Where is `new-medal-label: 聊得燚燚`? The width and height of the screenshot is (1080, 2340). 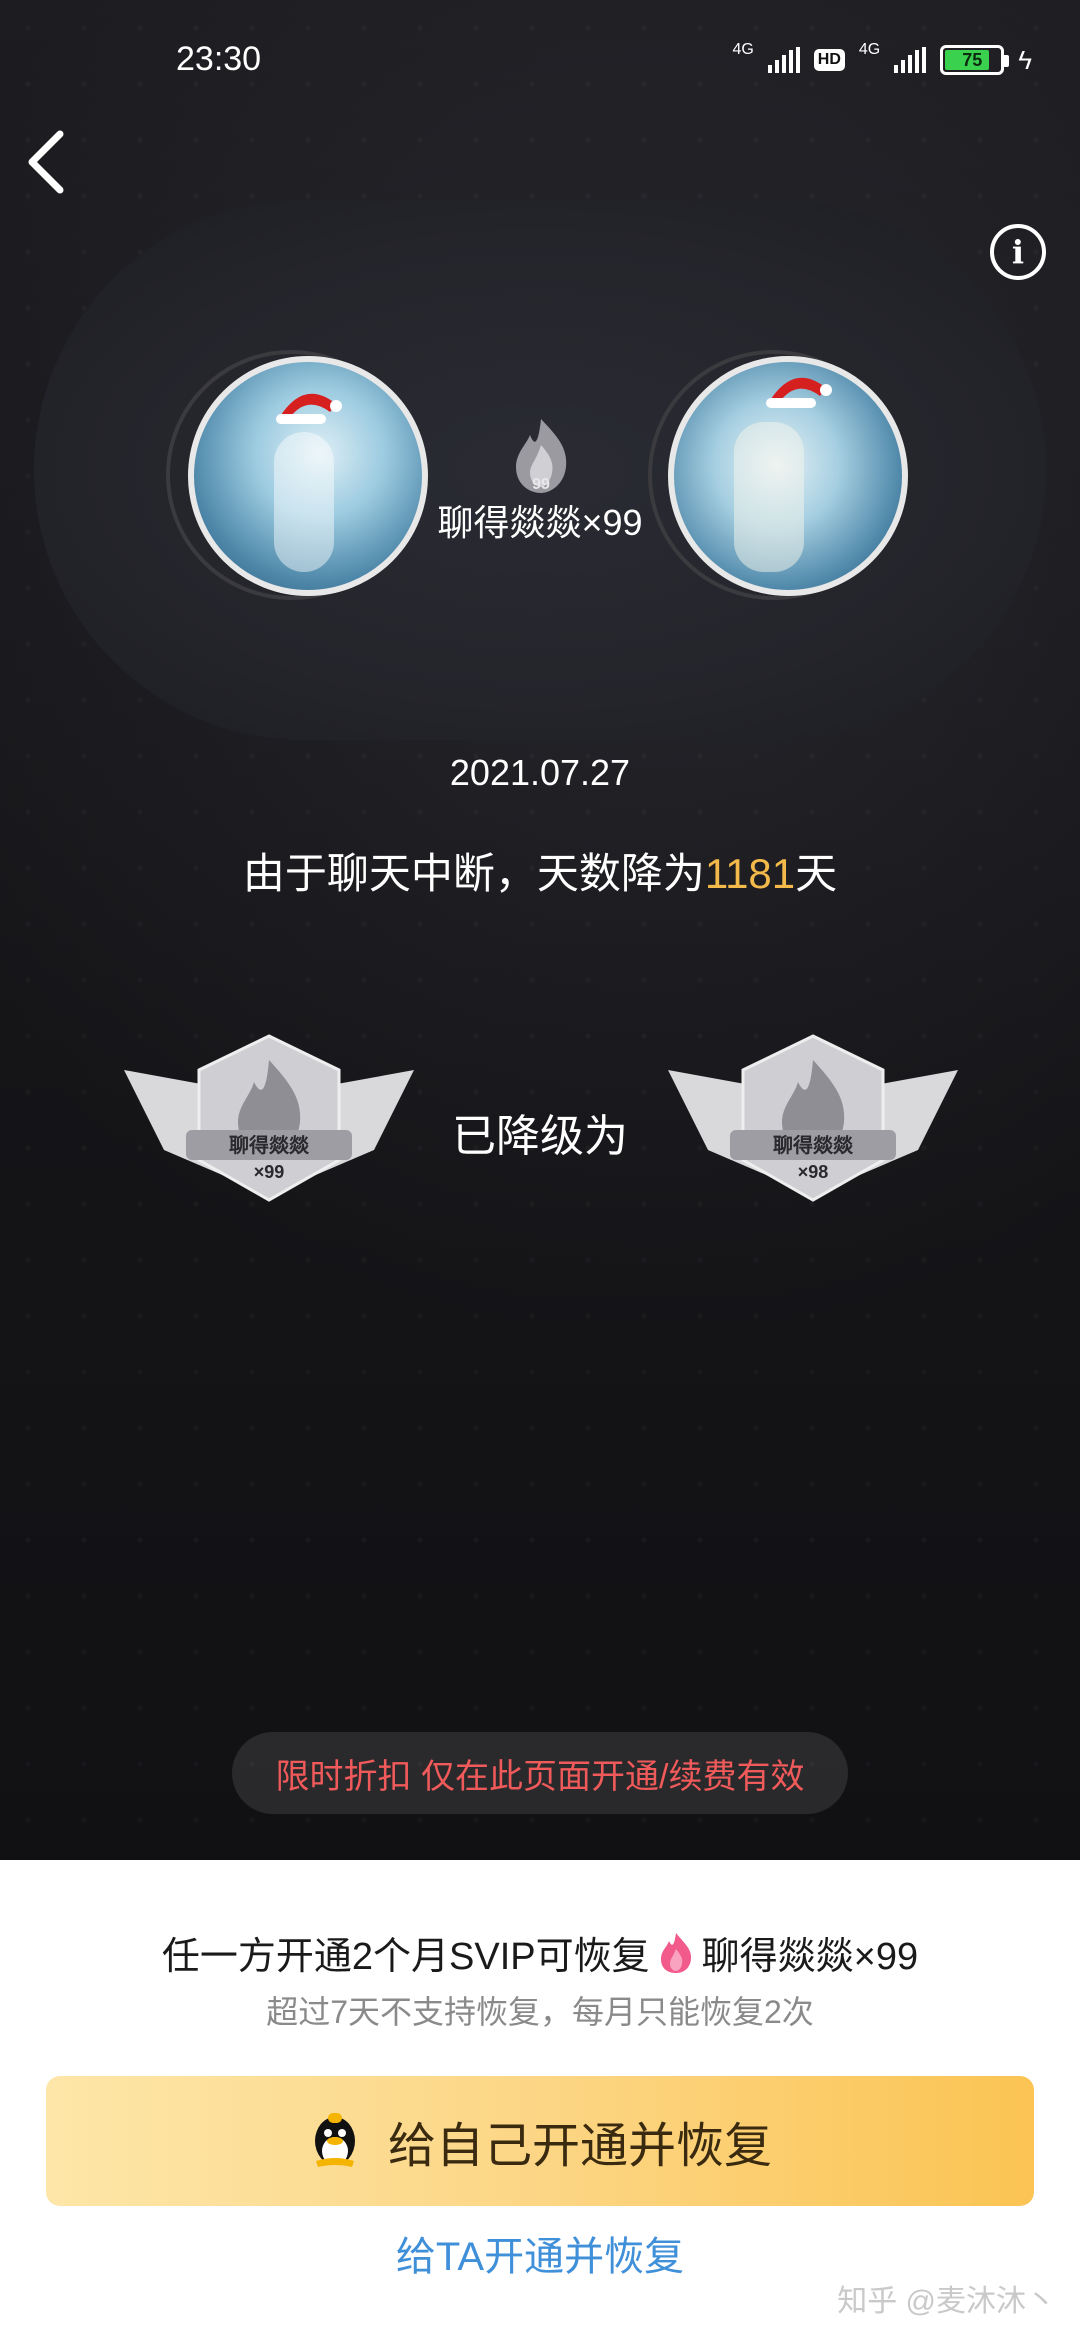
new-medal-label: 聊得燚燚 is located at coordinates (813, 1145).